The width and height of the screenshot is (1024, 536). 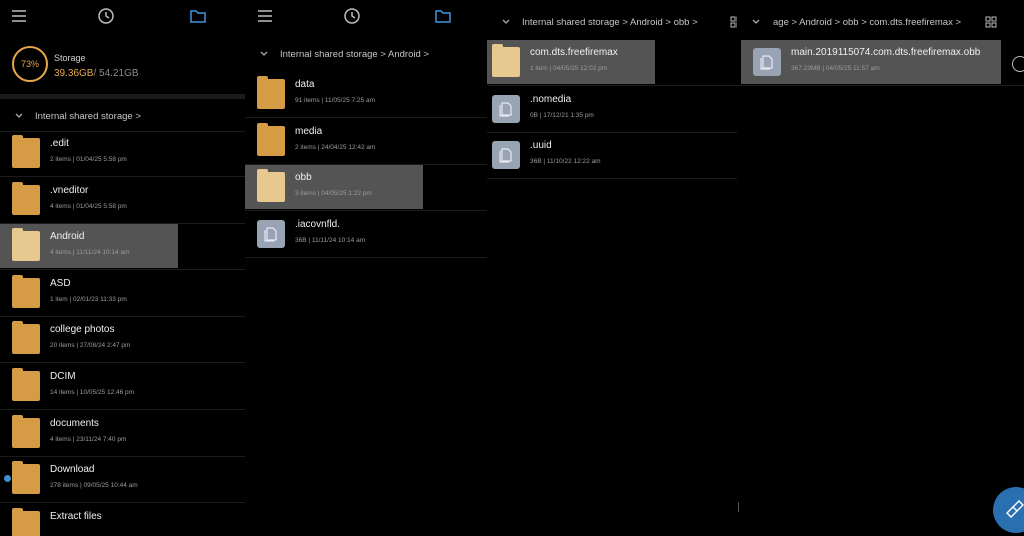 What do you see at coordinates (60, 283) in the screenshot?
I see `item-name: ASD` at bounding box center [60, 283].